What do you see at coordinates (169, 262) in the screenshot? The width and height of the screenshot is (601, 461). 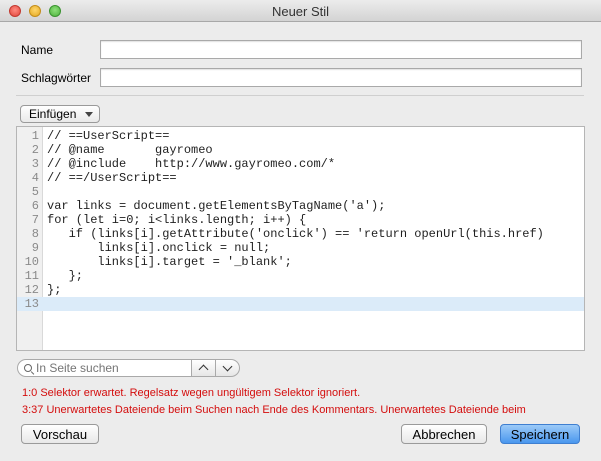 I see `code-text: links[i].target = '_blank';` at bounding box center [169, 262].